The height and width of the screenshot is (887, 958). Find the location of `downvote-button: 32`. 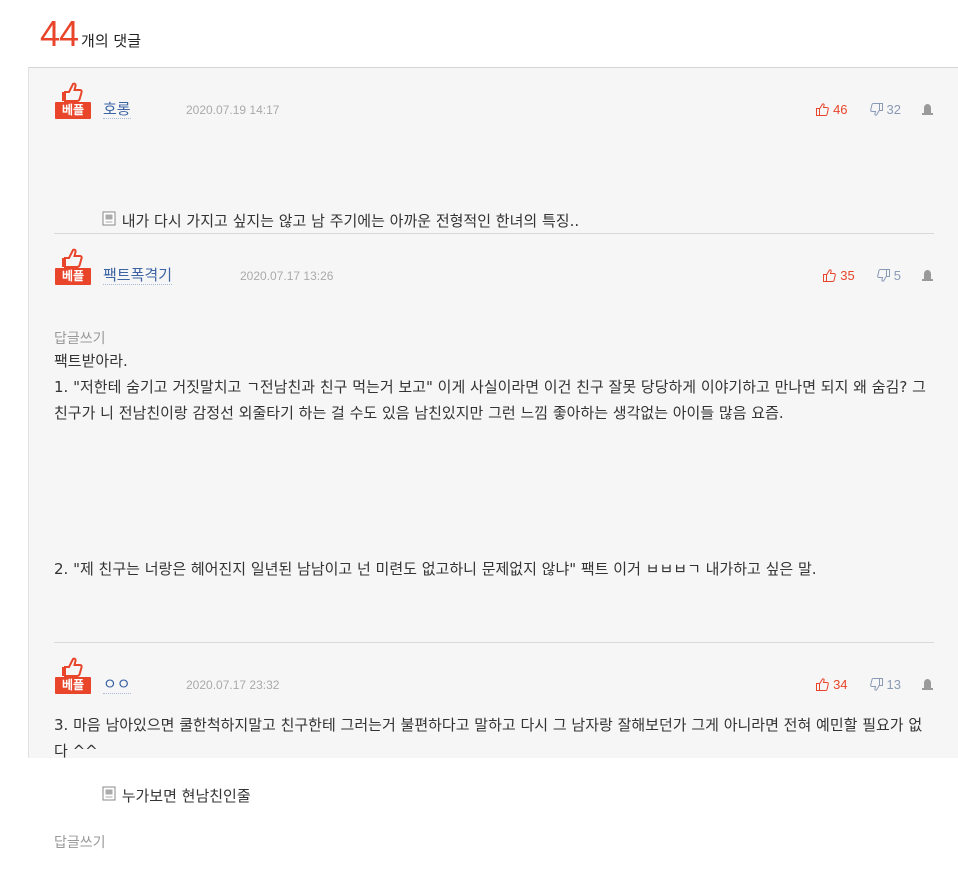

downvote-button: 32 is located at coordinates (885, 109).